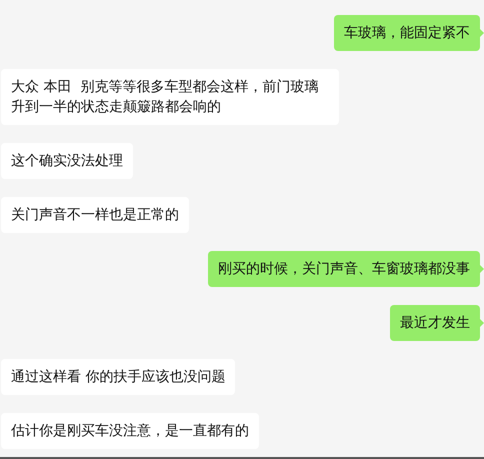 The image size is (484, 459). I want to click on received-message-bubble: 大众 本田 别克等等很多车型都会这样，前门玻璃升到一半的状态走颠簸路都会响的, so click(170, 97).